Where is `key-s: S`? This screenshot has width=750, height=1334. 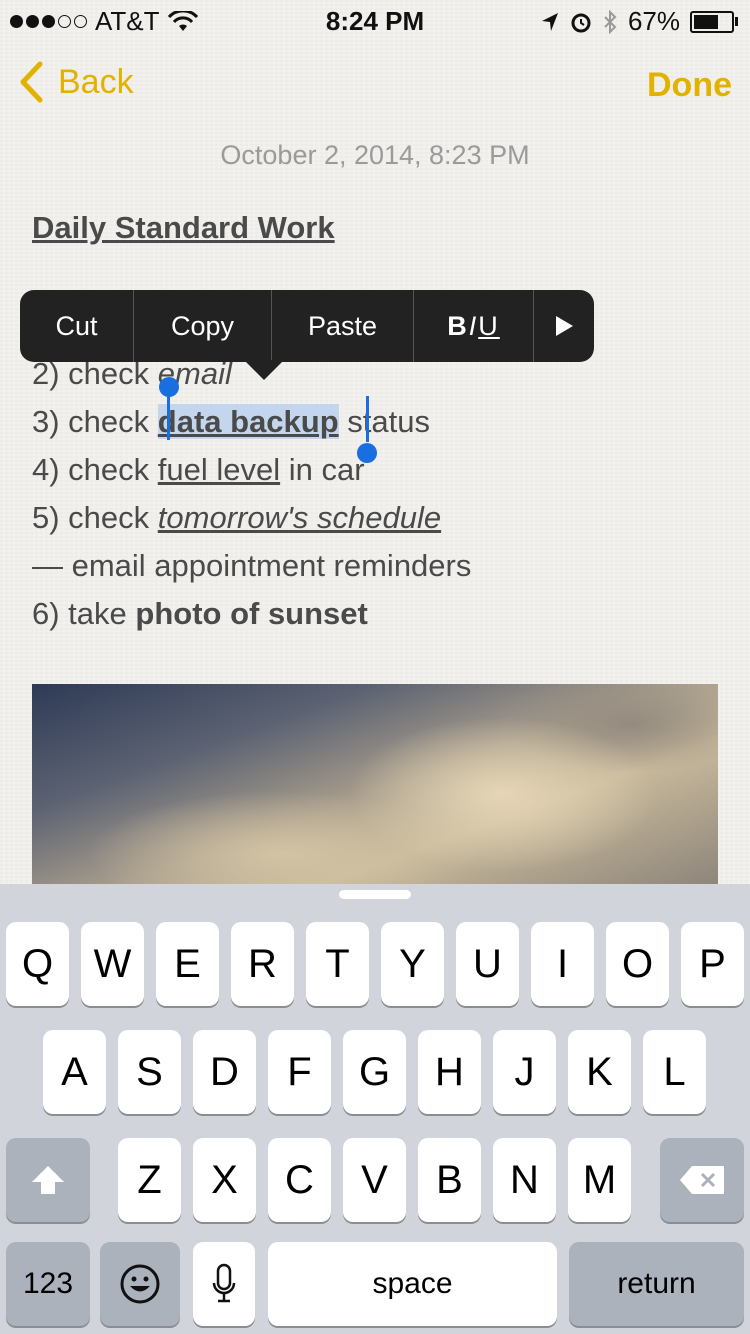 key-s: S is located at coordinates (149, 1072).